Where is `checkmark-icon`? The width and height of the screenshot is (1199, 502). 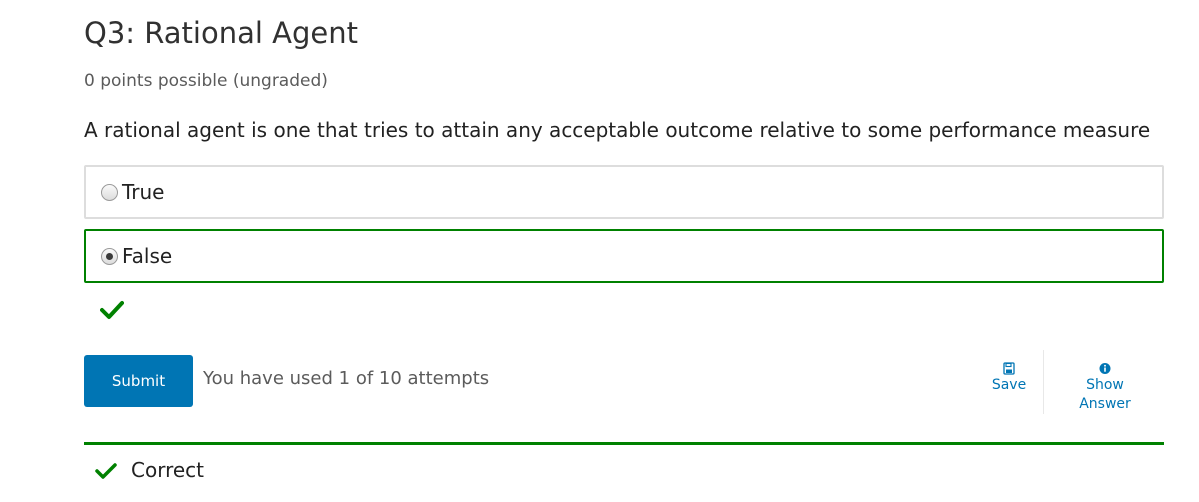 checkmark-icon is located at coordinates (112, 310).